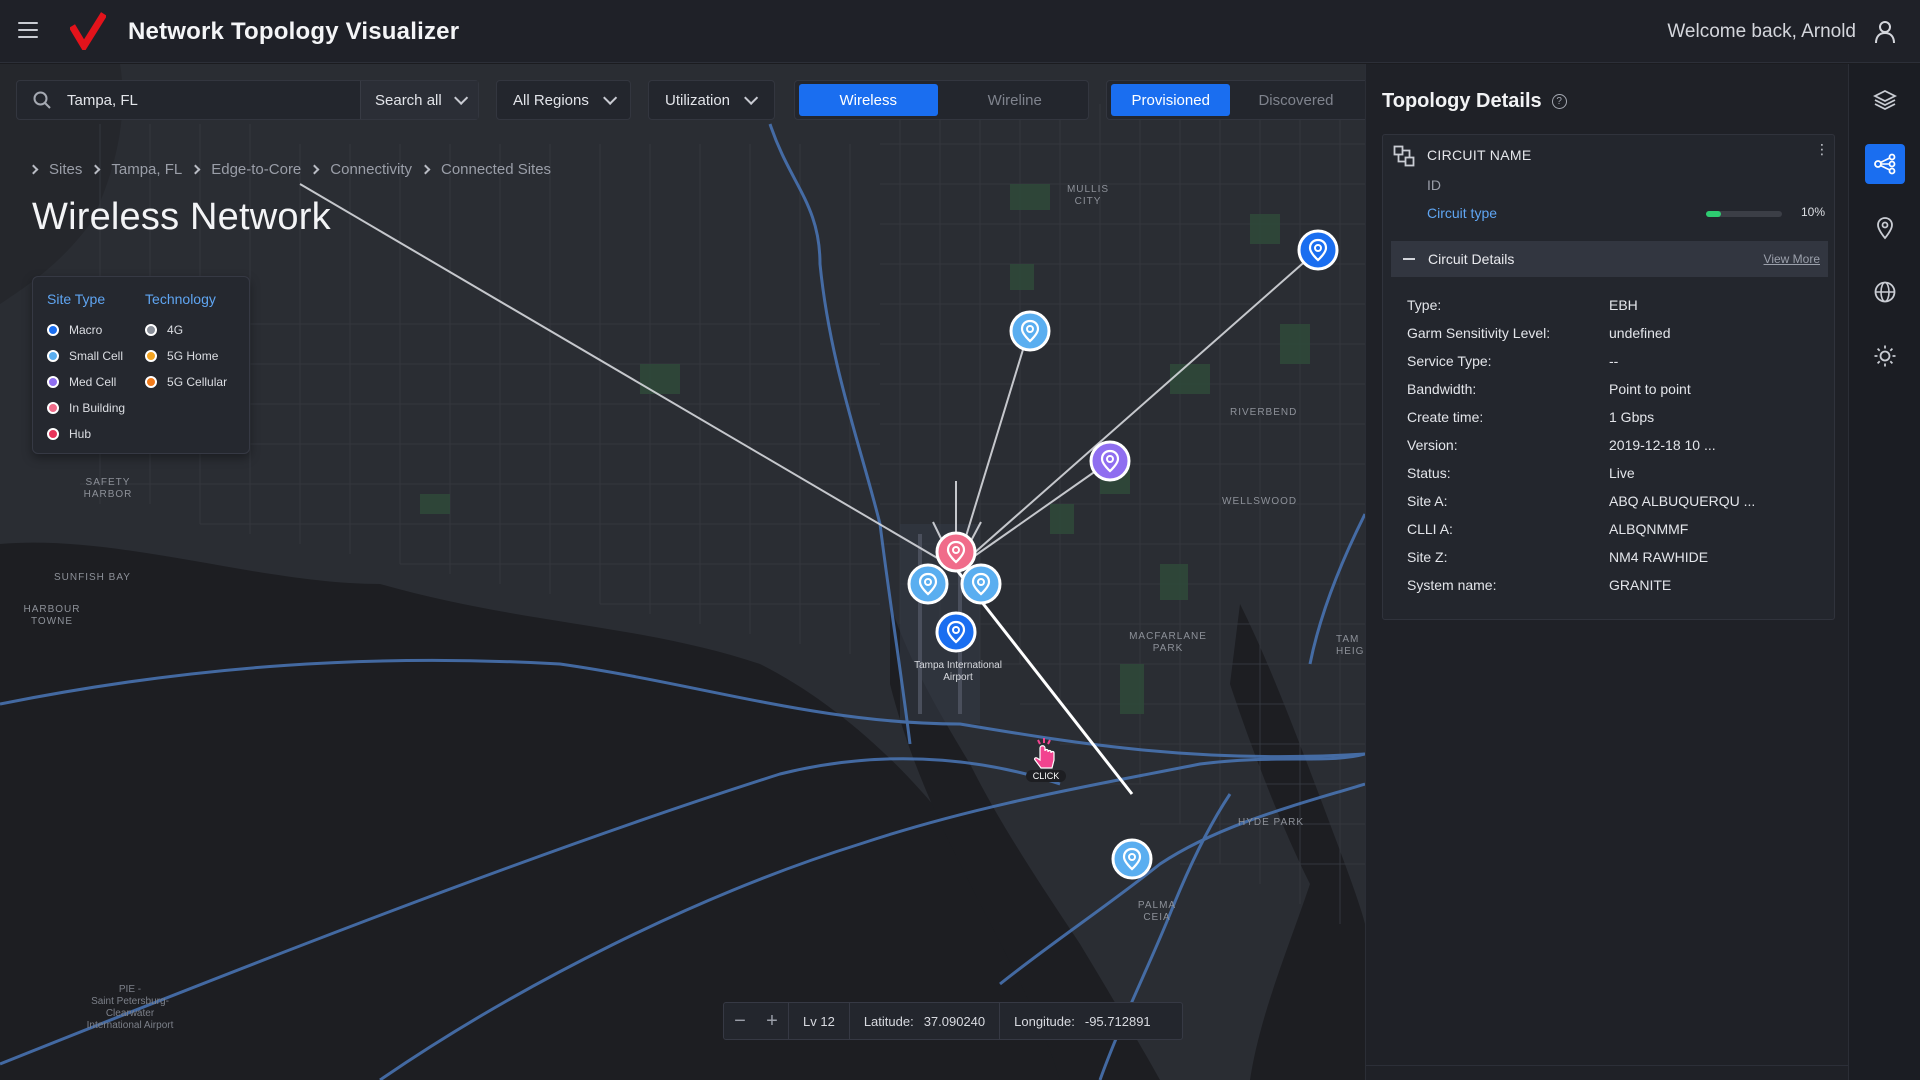 The width and height of the screenshot is (1920, 1080). I want to click on tab-wireless: Wireless, so click(868, 100).